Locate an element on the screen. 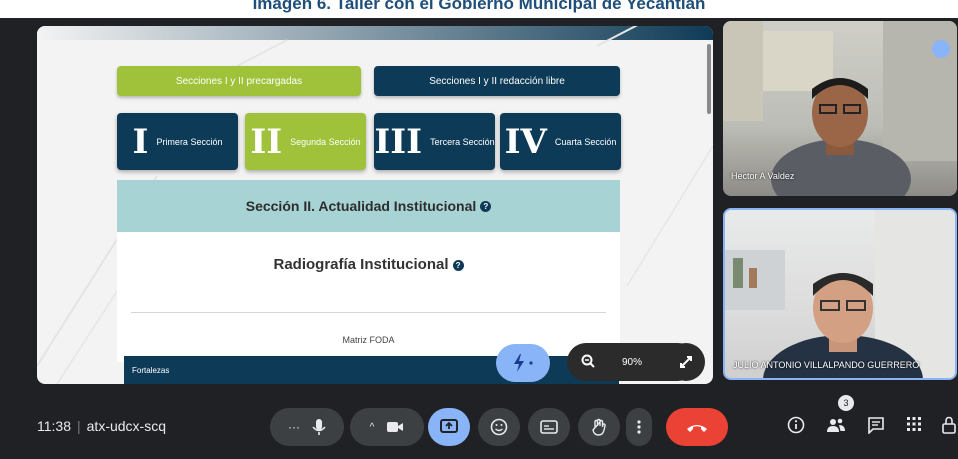  chat-button is located at coordinates (876, 427).